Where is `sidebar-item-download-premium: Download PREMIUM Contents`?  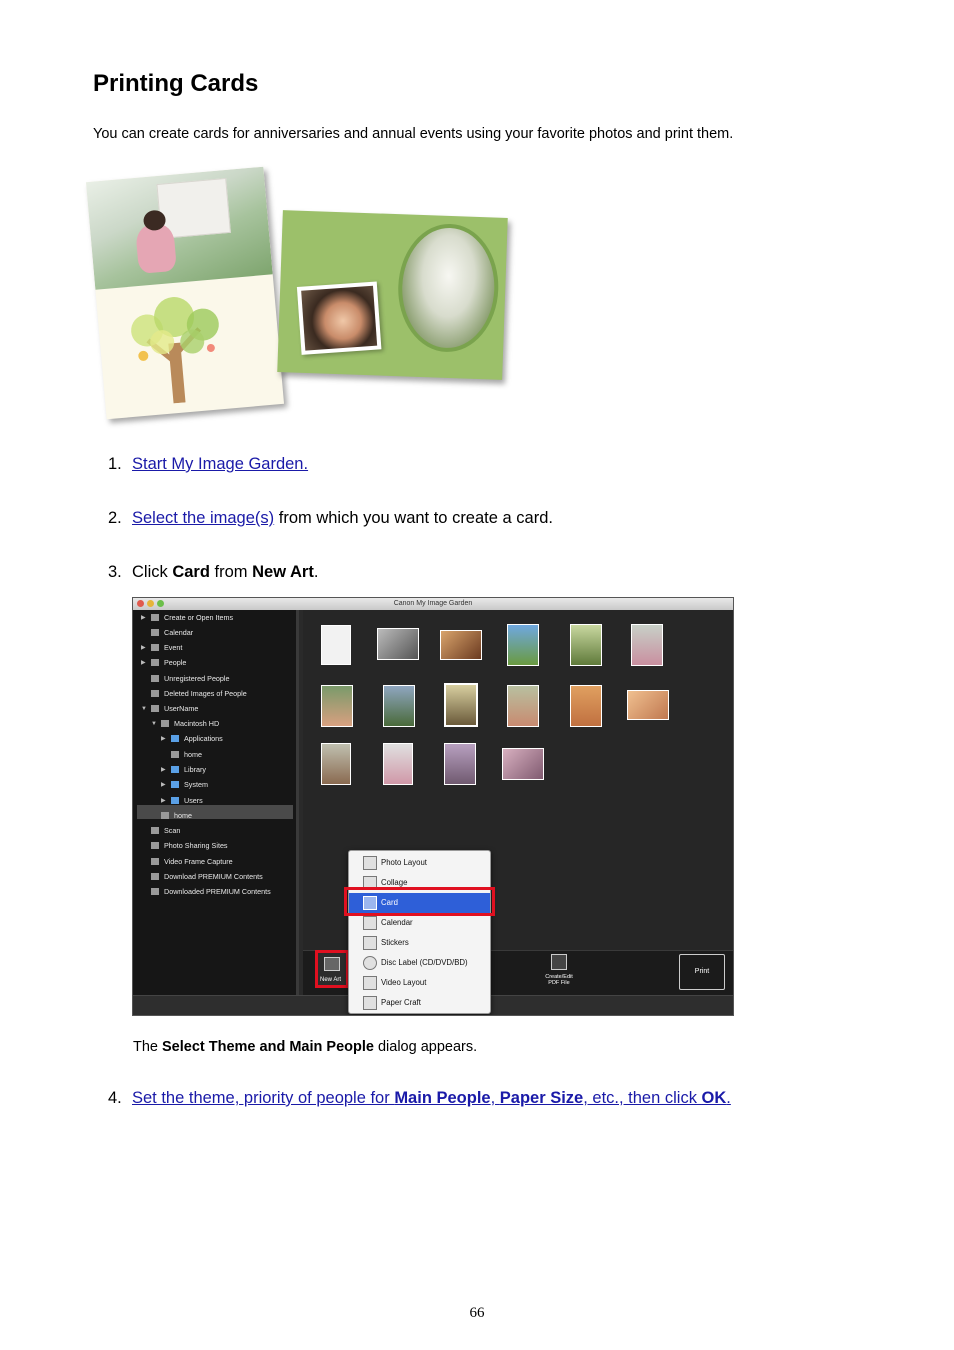 sidebar-item-download-premium: Download PREMIUM Contents is located at coordinates (207, 877).